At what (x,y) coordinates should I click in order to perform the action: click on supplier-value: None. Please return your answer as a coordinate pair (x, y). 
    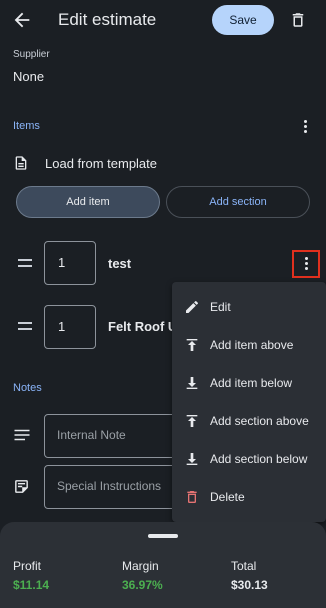
    Looking at the image, I should click on (28, 76).